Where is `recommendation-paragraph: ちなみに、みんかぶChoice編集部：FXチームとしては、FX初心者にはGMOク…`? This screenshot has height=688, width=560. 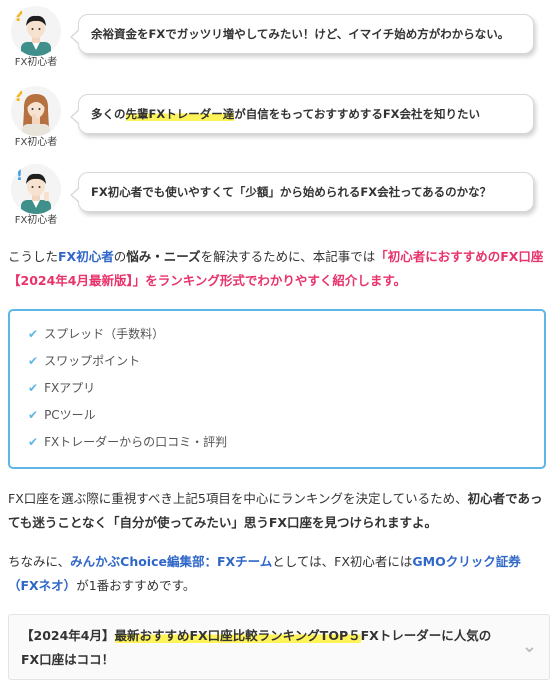
recommendation-paragraph: ちなみに、みんかぶChoice編集部：FXチームとしては、FX初心者にはGMOク… is located at coordinates (279, 574).